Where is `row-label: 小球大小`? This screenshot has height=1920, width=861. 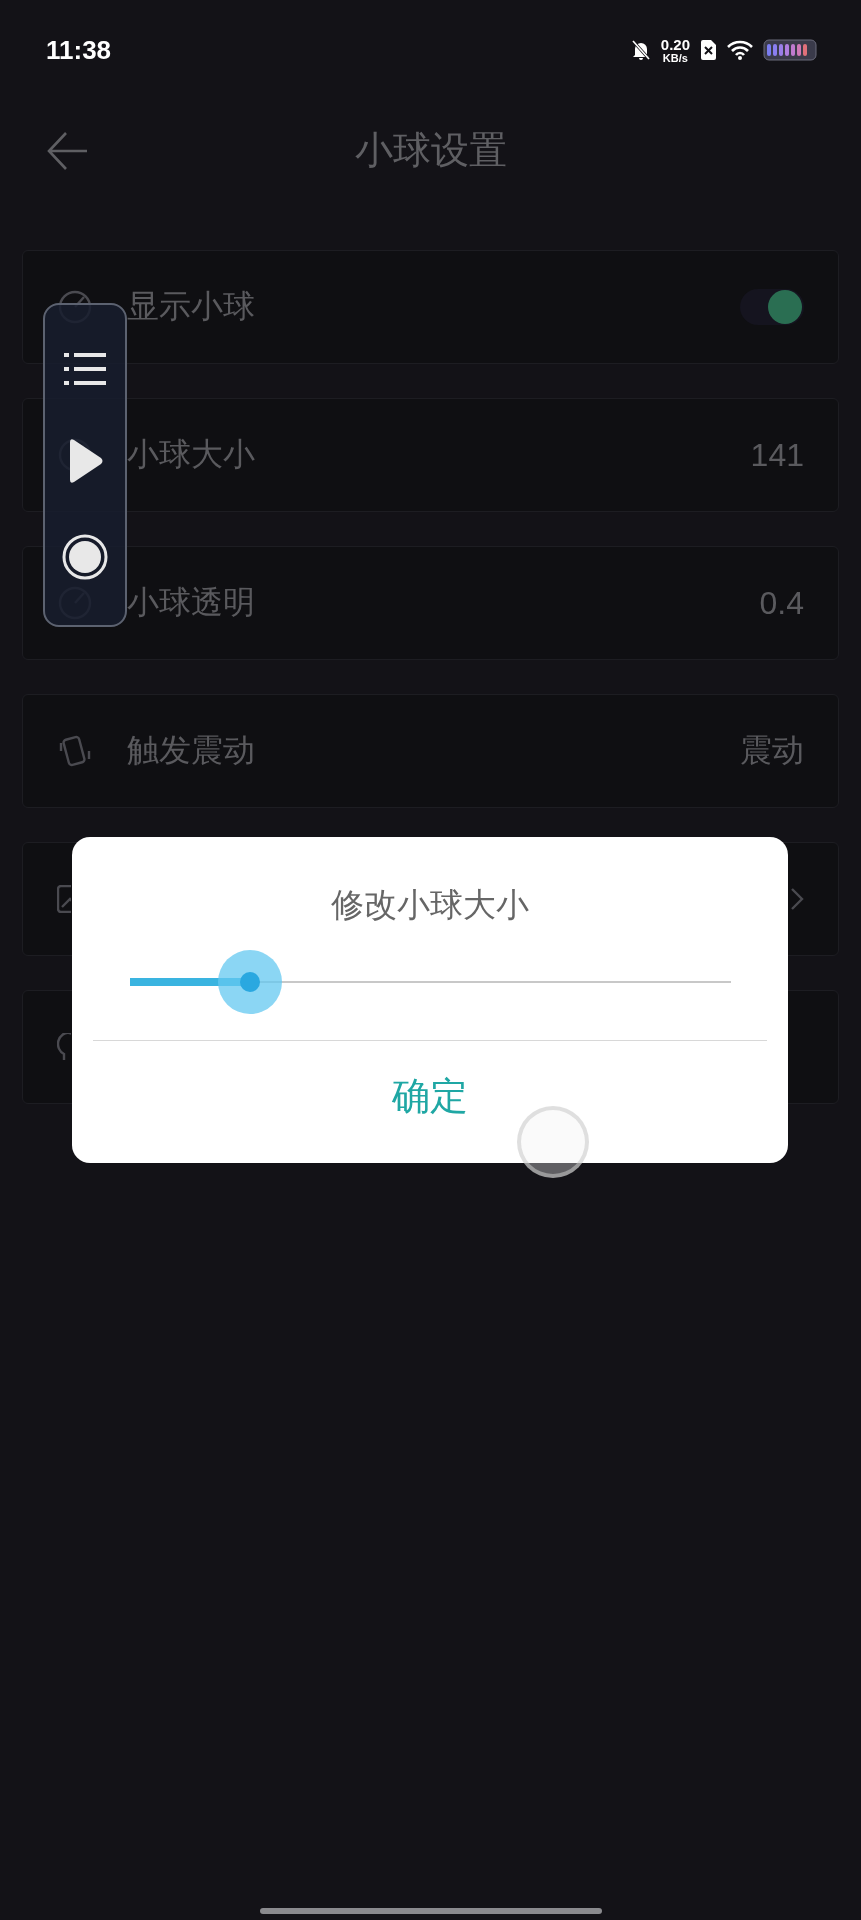 row-label: 小球大小 is located at coordinates (191, 454).